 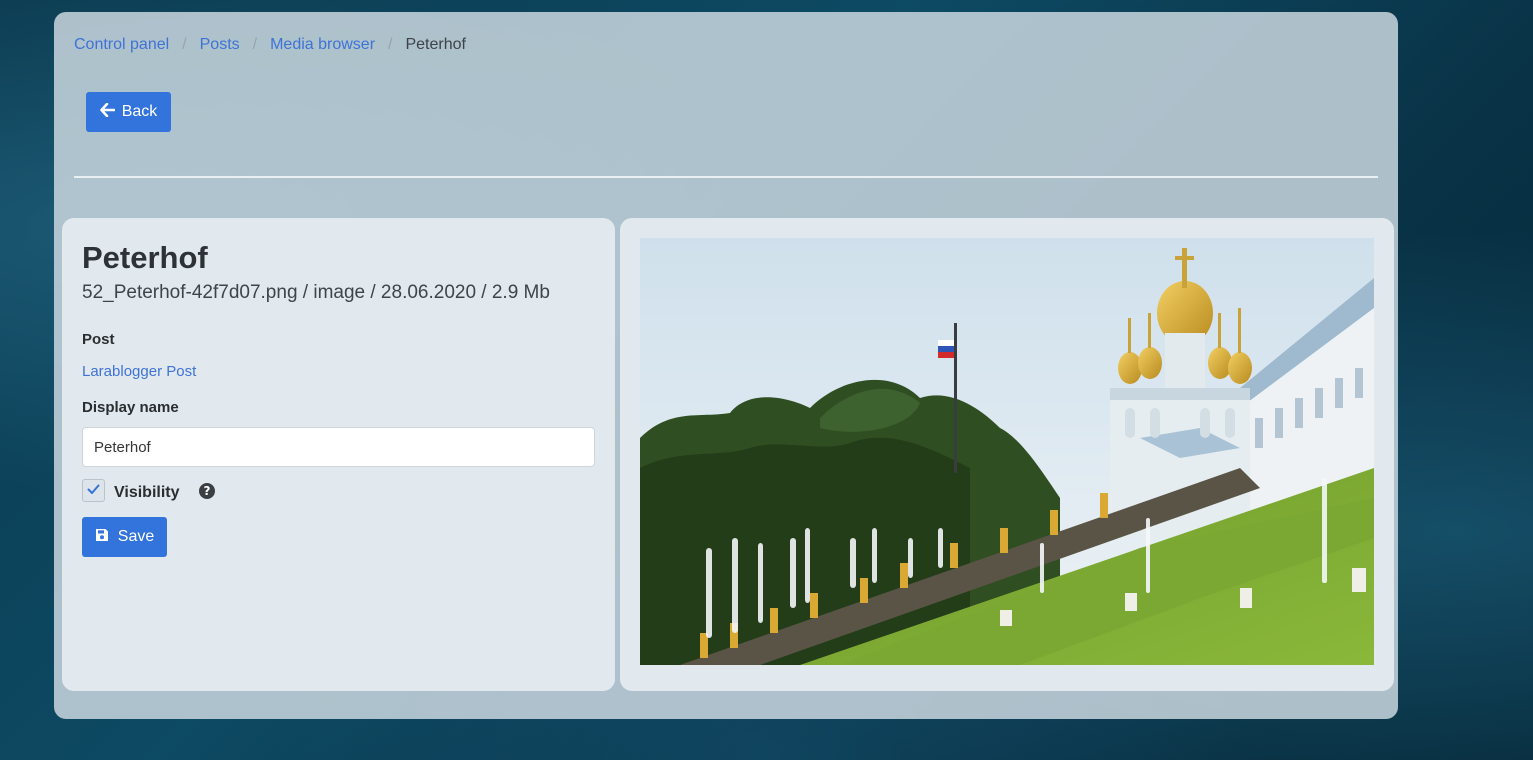 What do you see at coordinates (130, 407) in the screenshot?
I see `display-name-label: Display name` at bounding box center [130, 407].